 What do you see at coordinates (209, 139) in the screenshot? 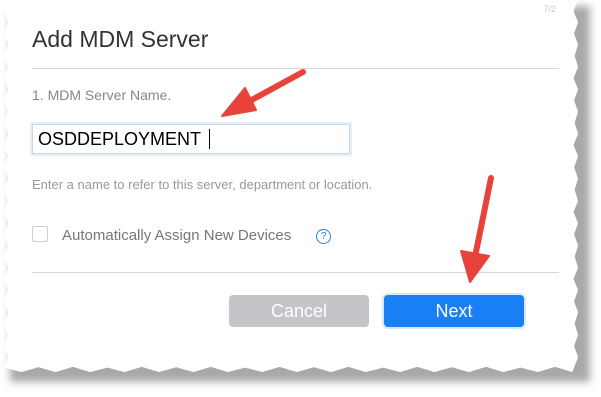
I see `text-caret` at bounding box center [209, 139].